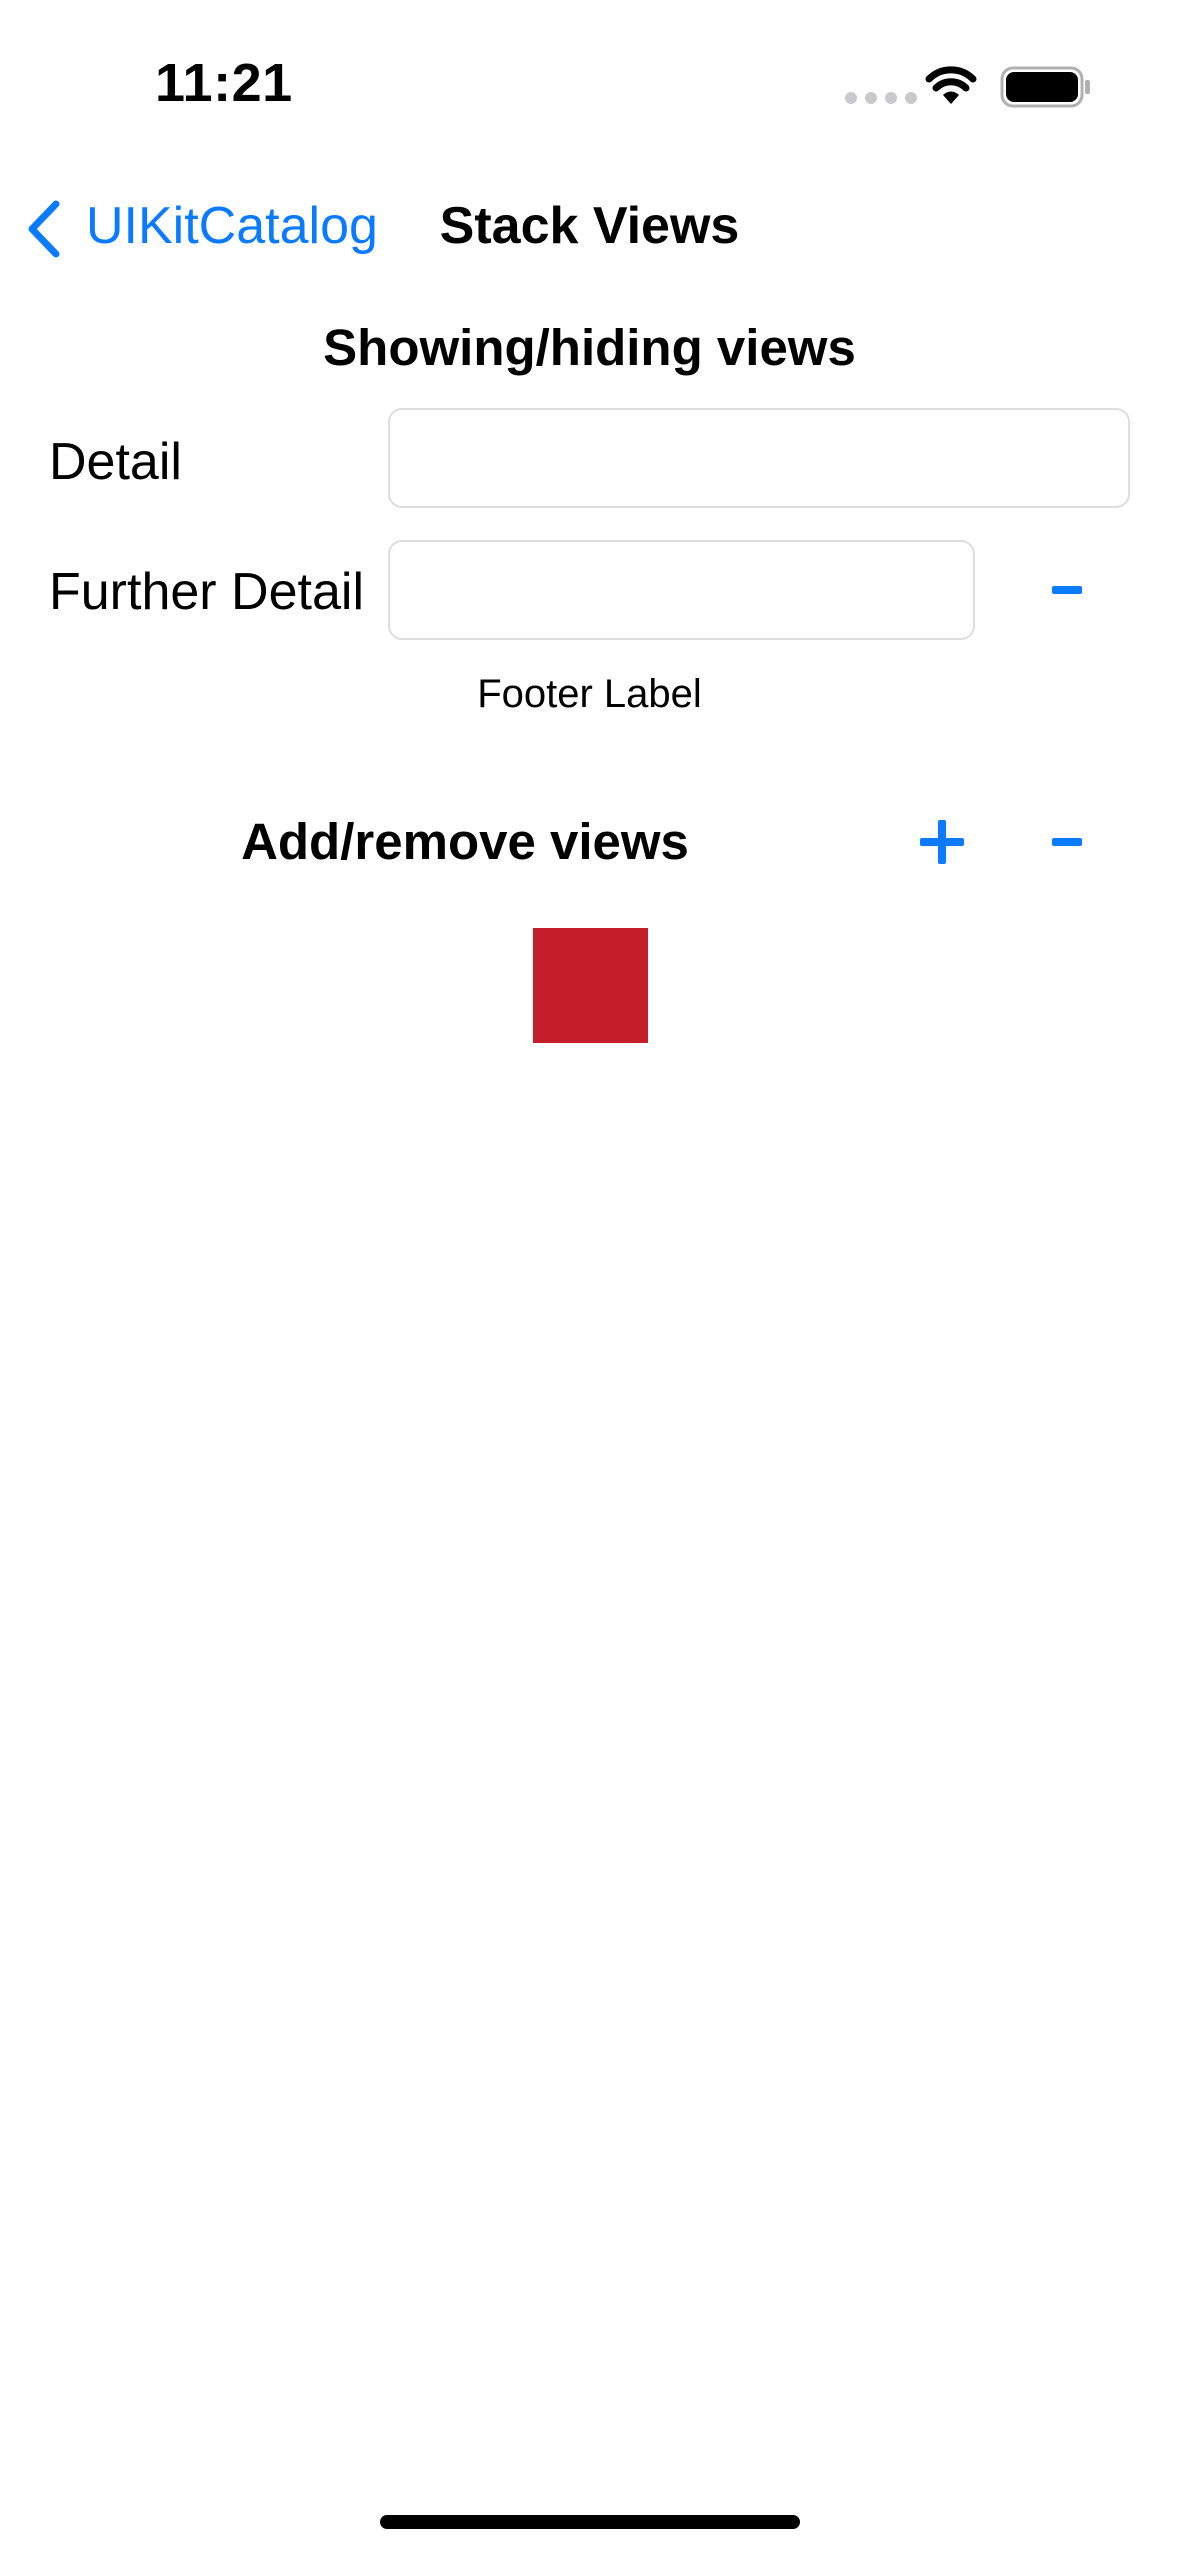 The height and width of the screenshot is (2556, 1179). What do you see at coordinates (951, 88) in the screenshot?
I see `wifi-icon` at bounding box center [951, 88].